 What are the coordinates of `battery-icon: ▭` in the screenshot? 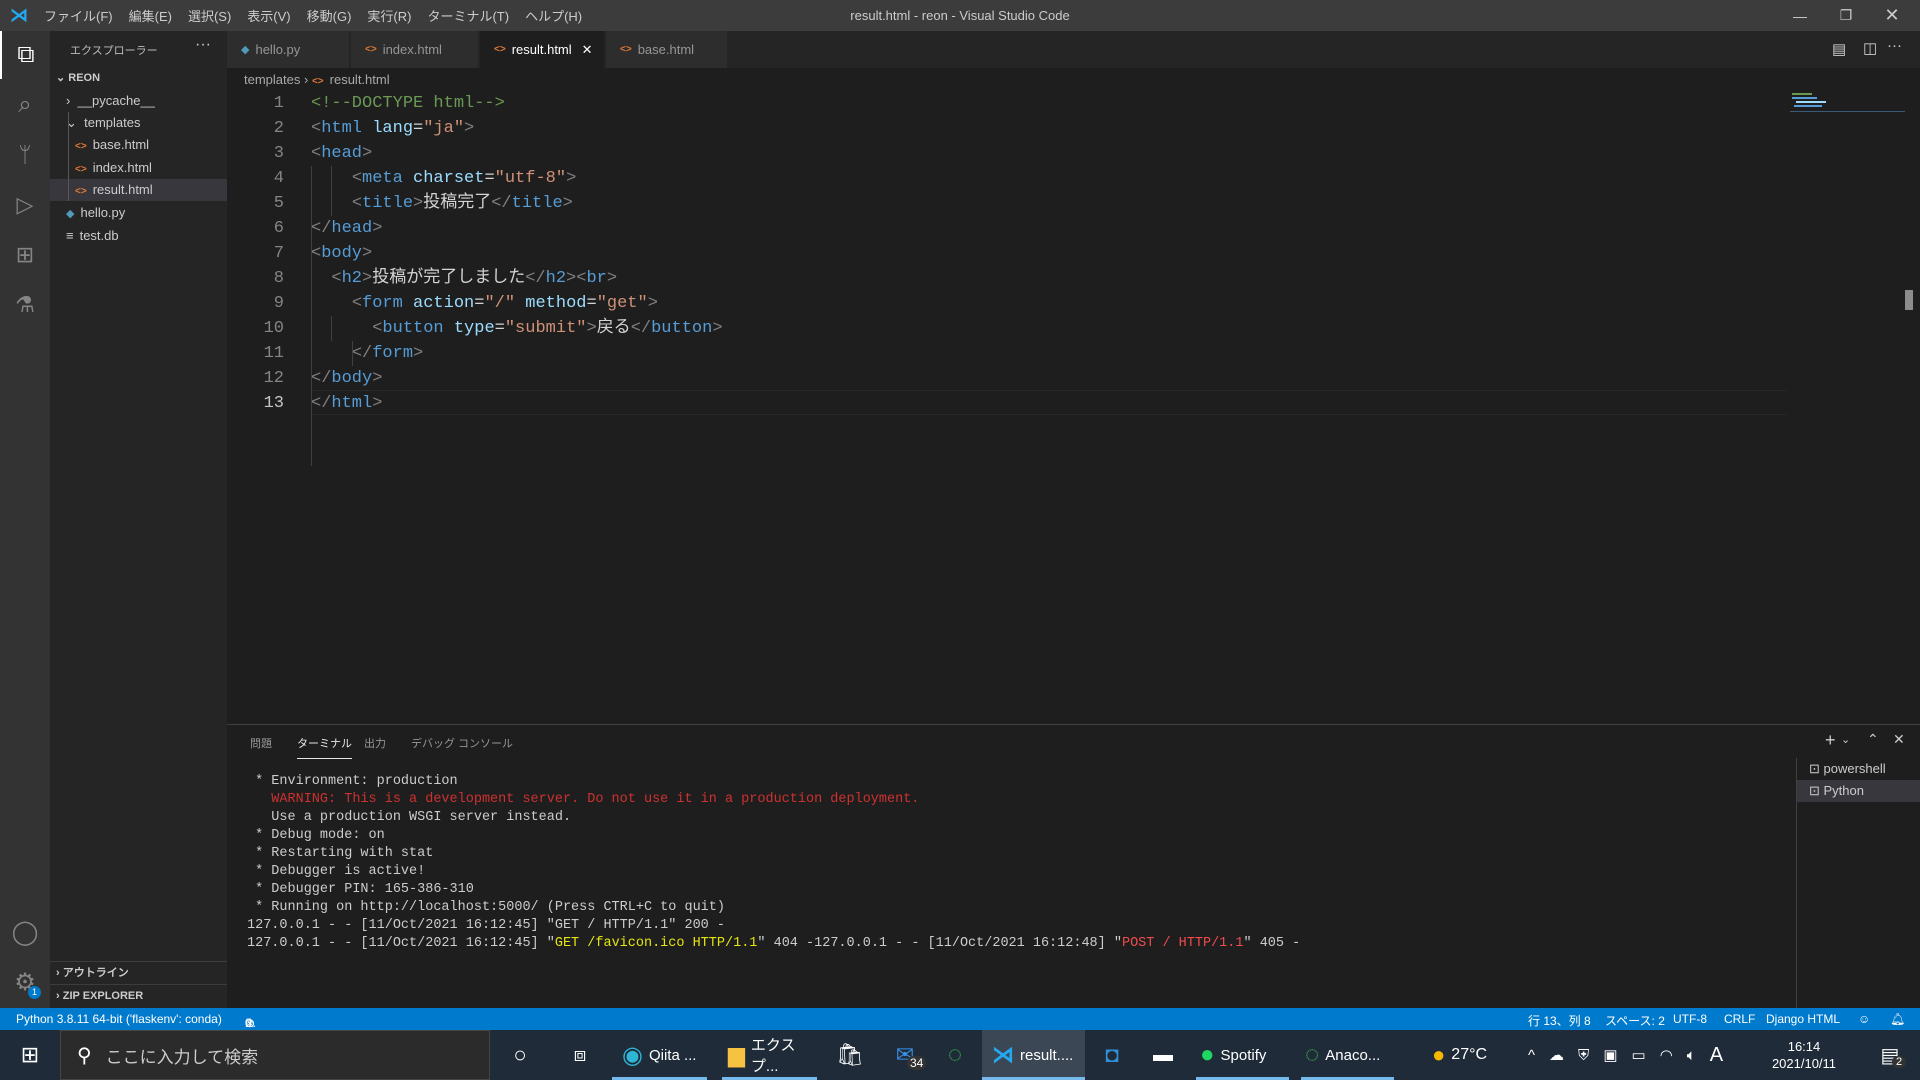 It's located at (1639, 1055).